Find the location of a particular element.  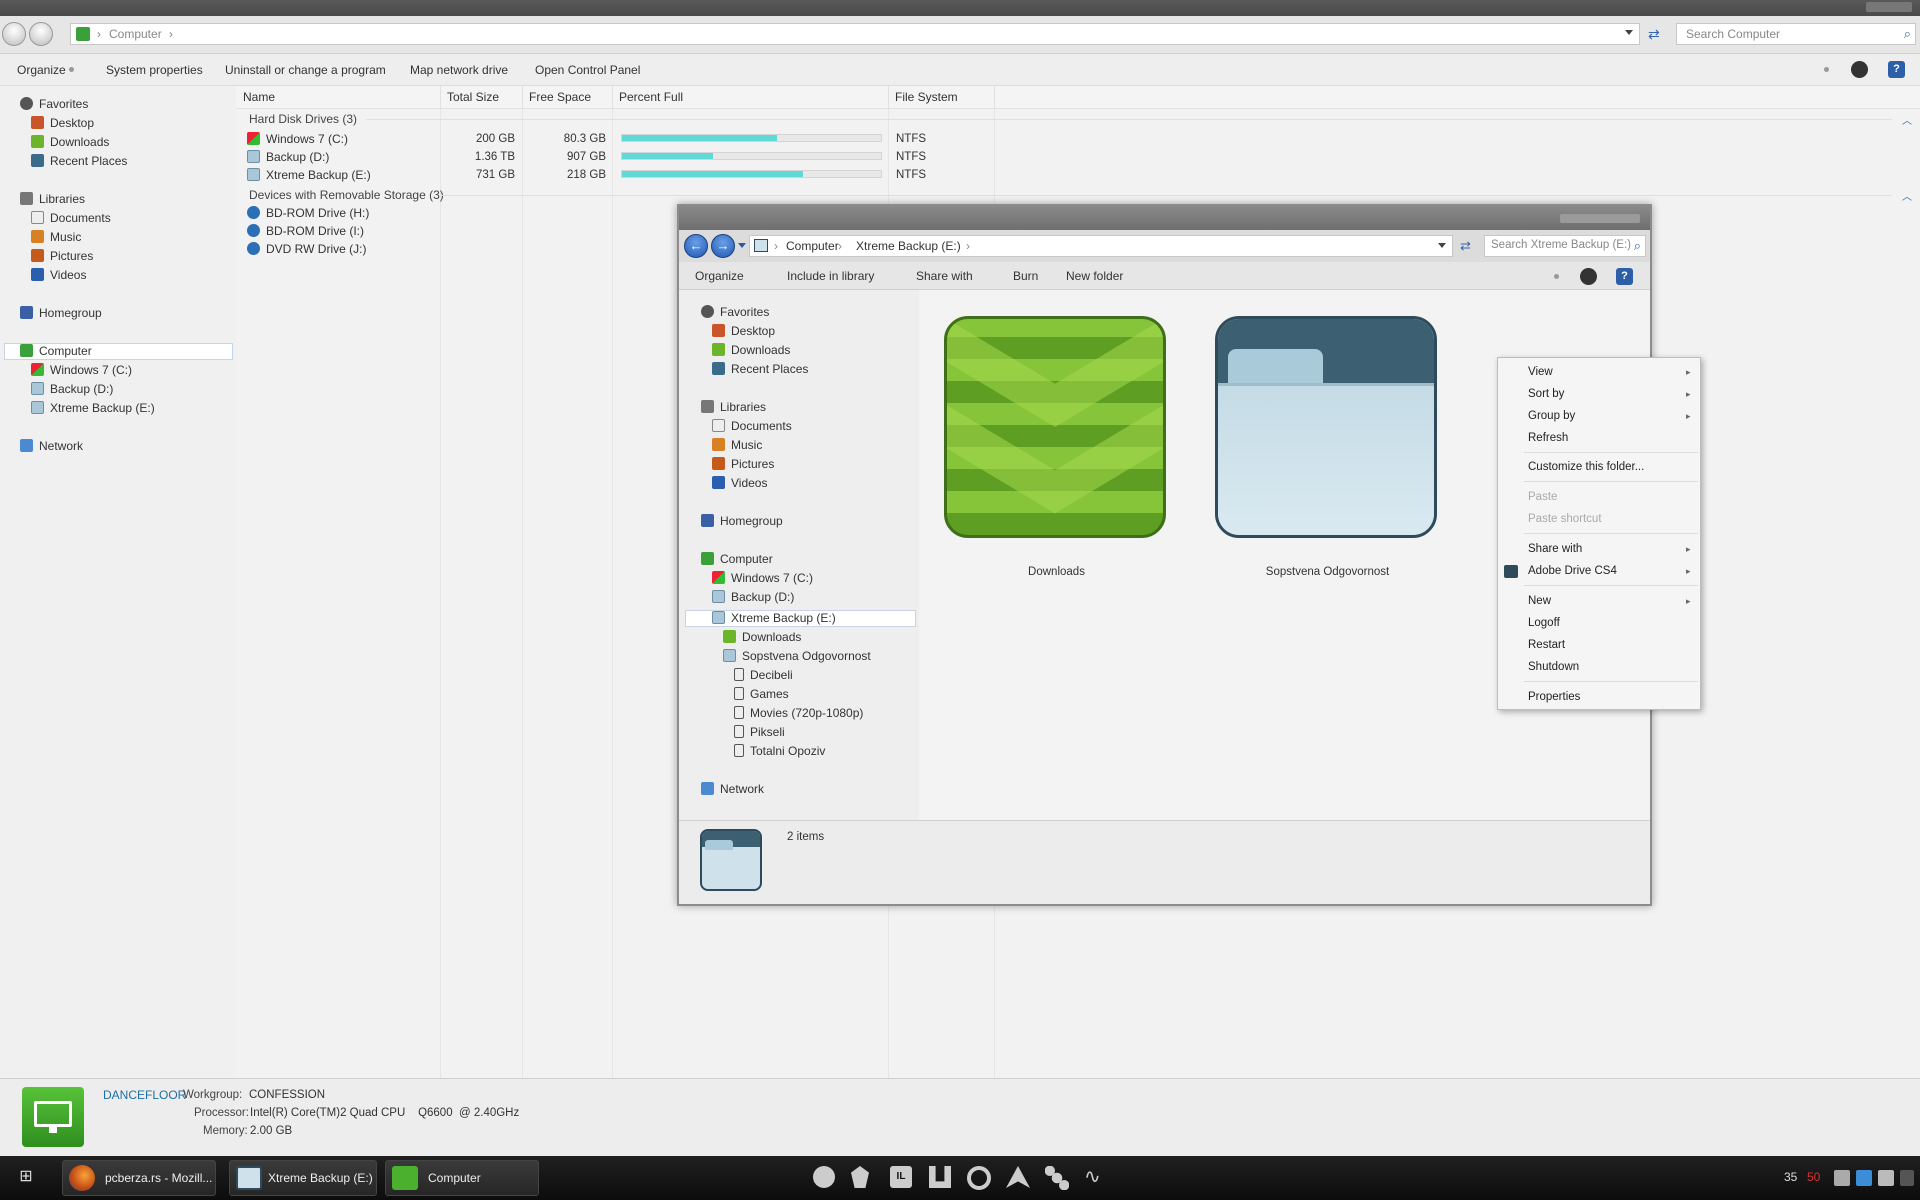

address-bar: › Computer › is located at coordinates (855, 34).